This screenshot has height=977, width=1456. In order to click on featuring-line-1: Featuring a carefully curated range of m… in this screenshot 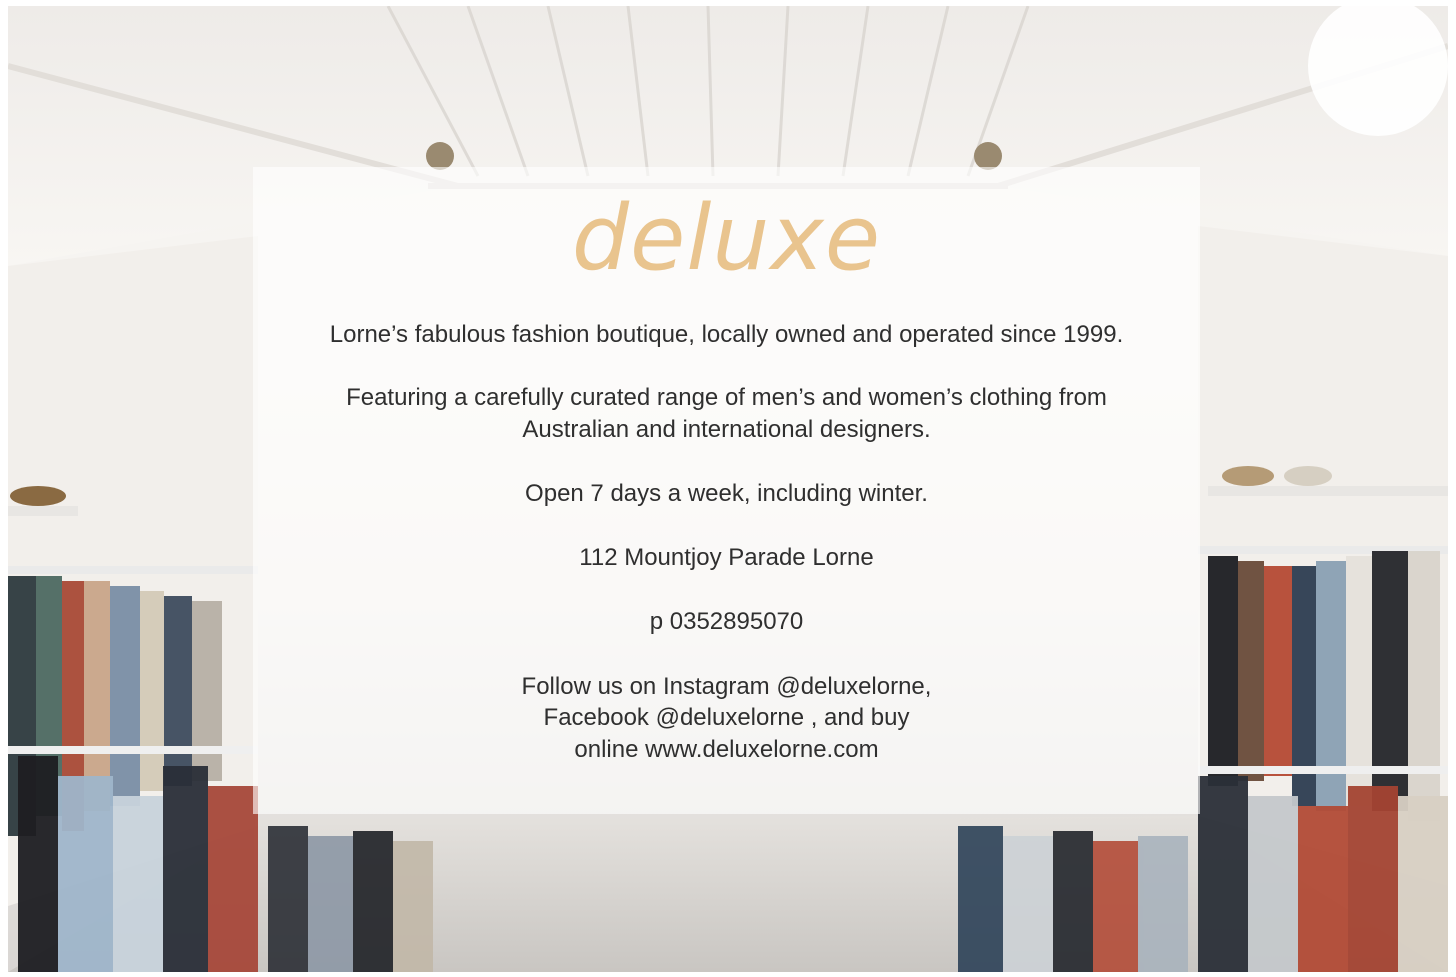, I will do `click(726, 397)`.